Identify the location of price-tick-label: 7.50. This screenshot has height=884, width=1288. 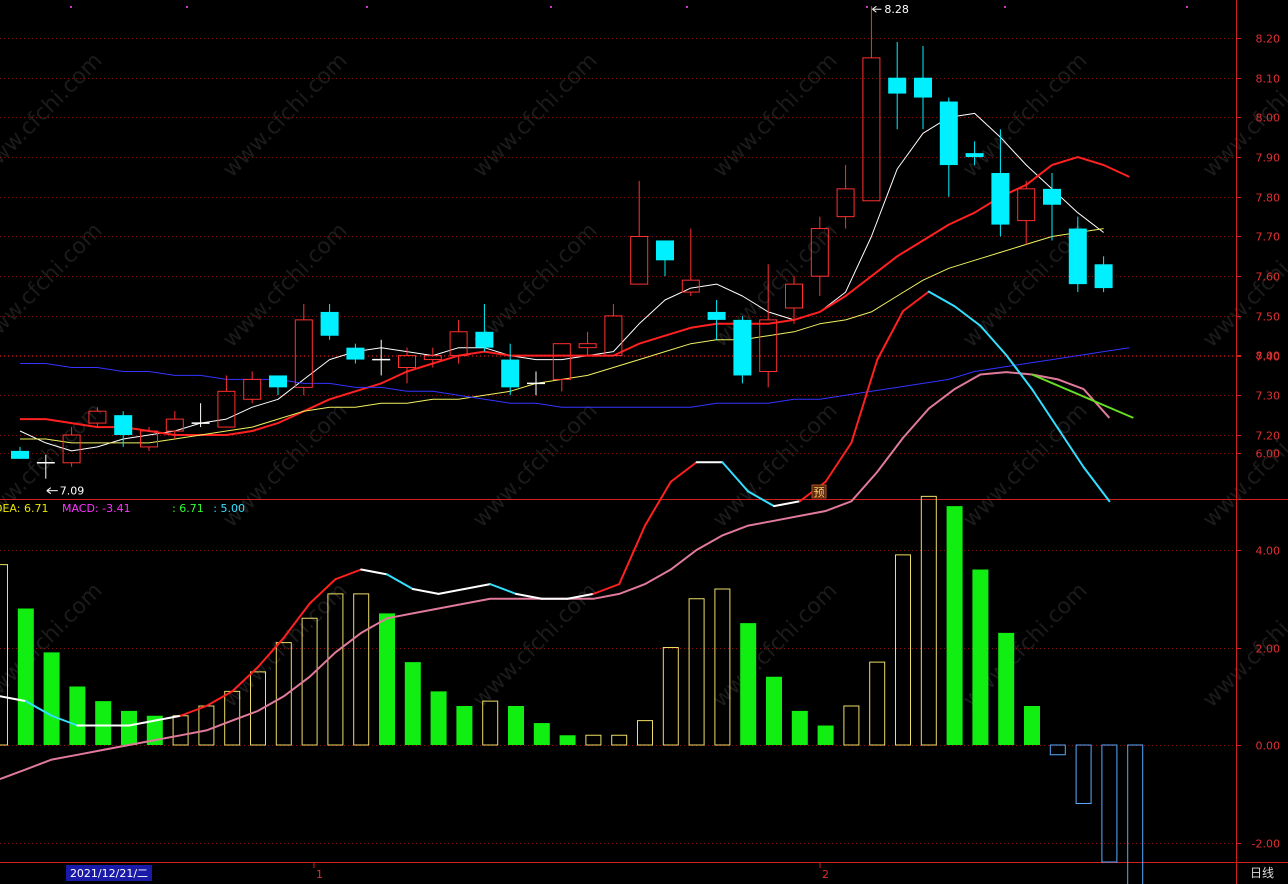
(1268, 317).